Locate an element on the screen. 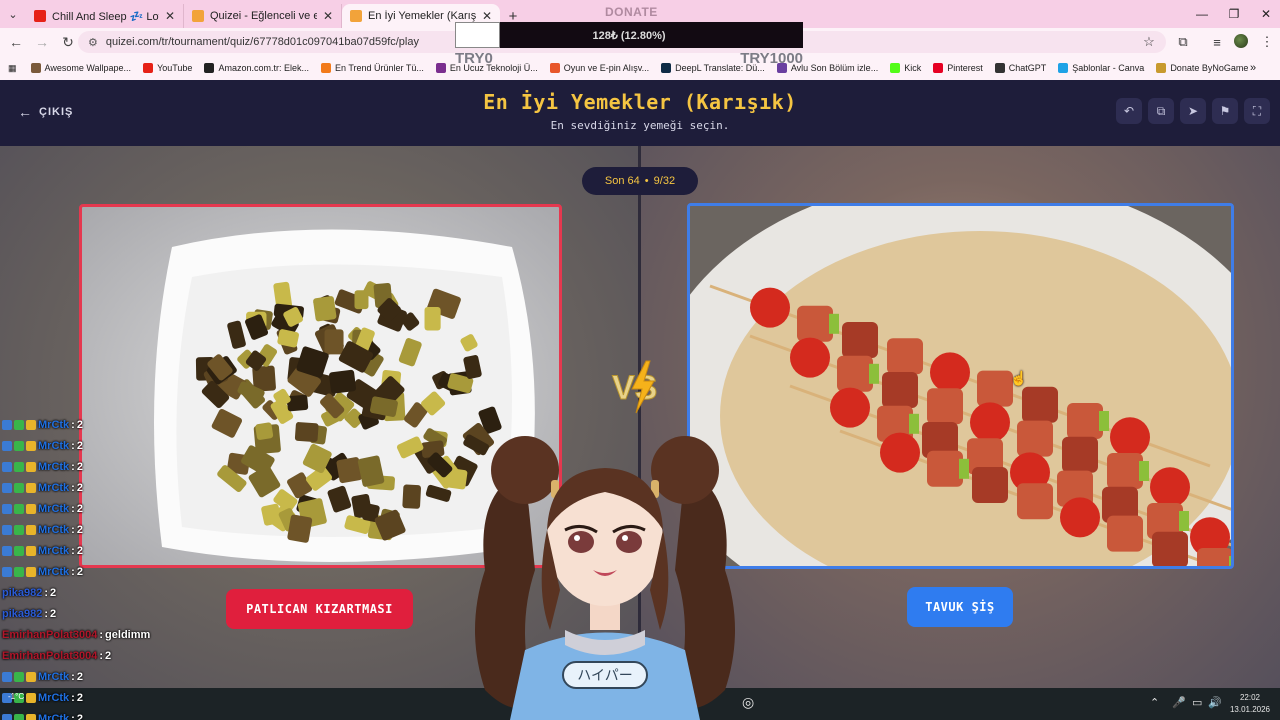  star-icon: ☆ is located at coordinates (1149, 42).